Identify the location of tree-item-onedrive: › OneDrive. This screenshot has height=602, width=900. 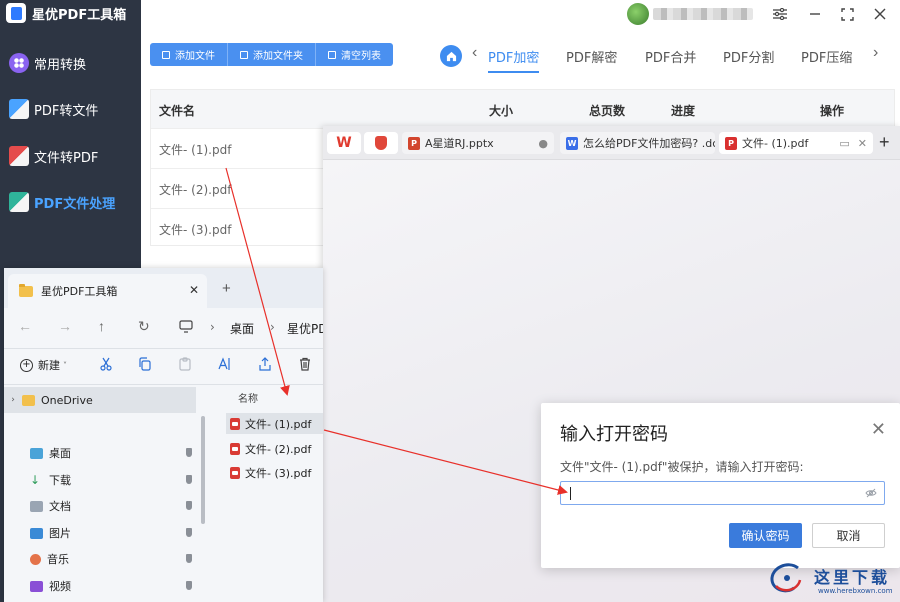
(100, 400).